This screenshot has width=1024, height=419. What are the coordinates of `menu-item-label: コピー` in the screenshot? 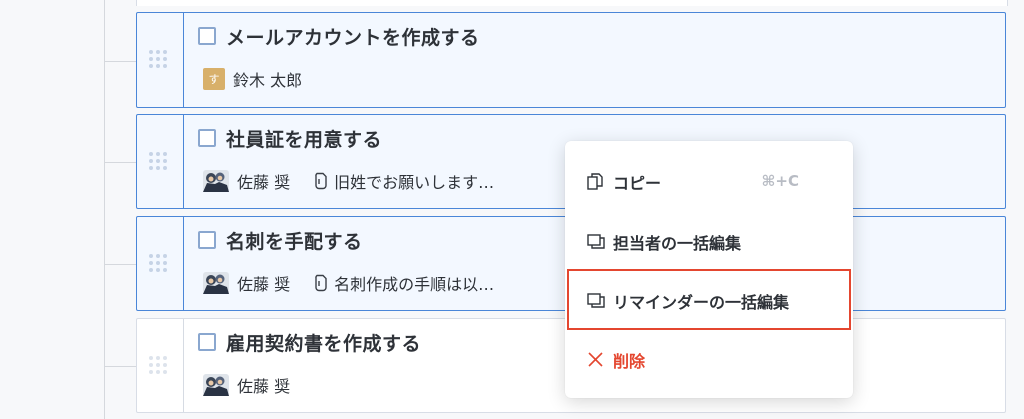 It's located at (637, 183).